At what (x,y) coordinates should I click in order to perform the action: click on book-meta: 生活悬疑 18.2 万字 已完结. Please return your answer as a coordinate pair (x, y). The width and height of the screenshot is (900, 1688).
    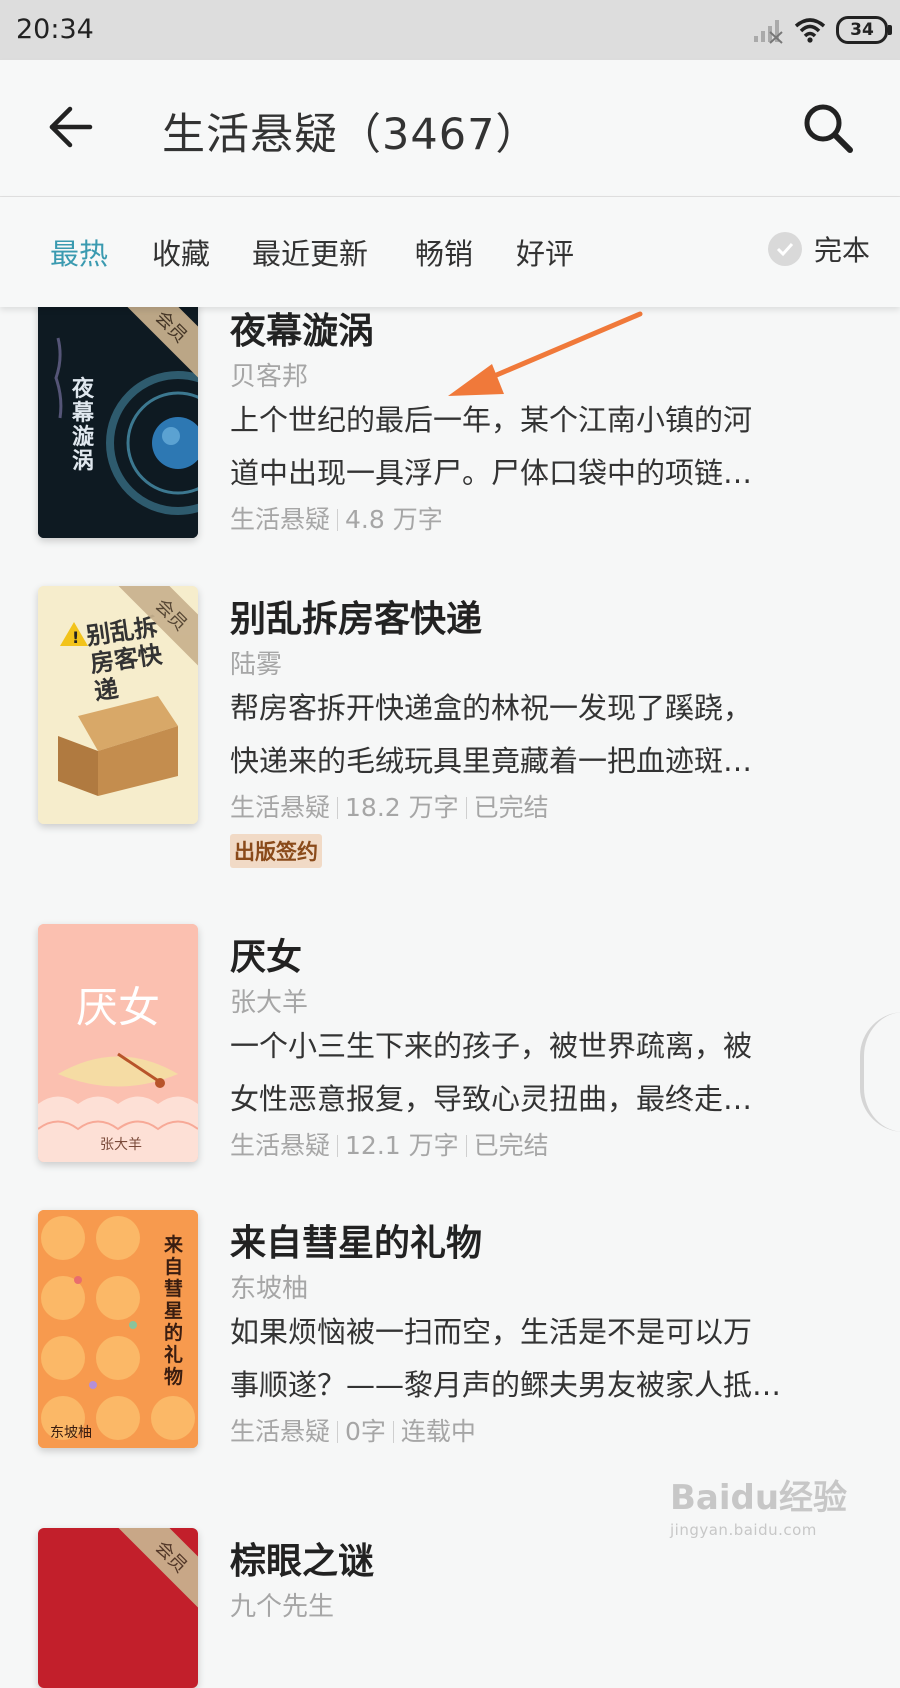
    Looking at the image, I should click on (389, 807).